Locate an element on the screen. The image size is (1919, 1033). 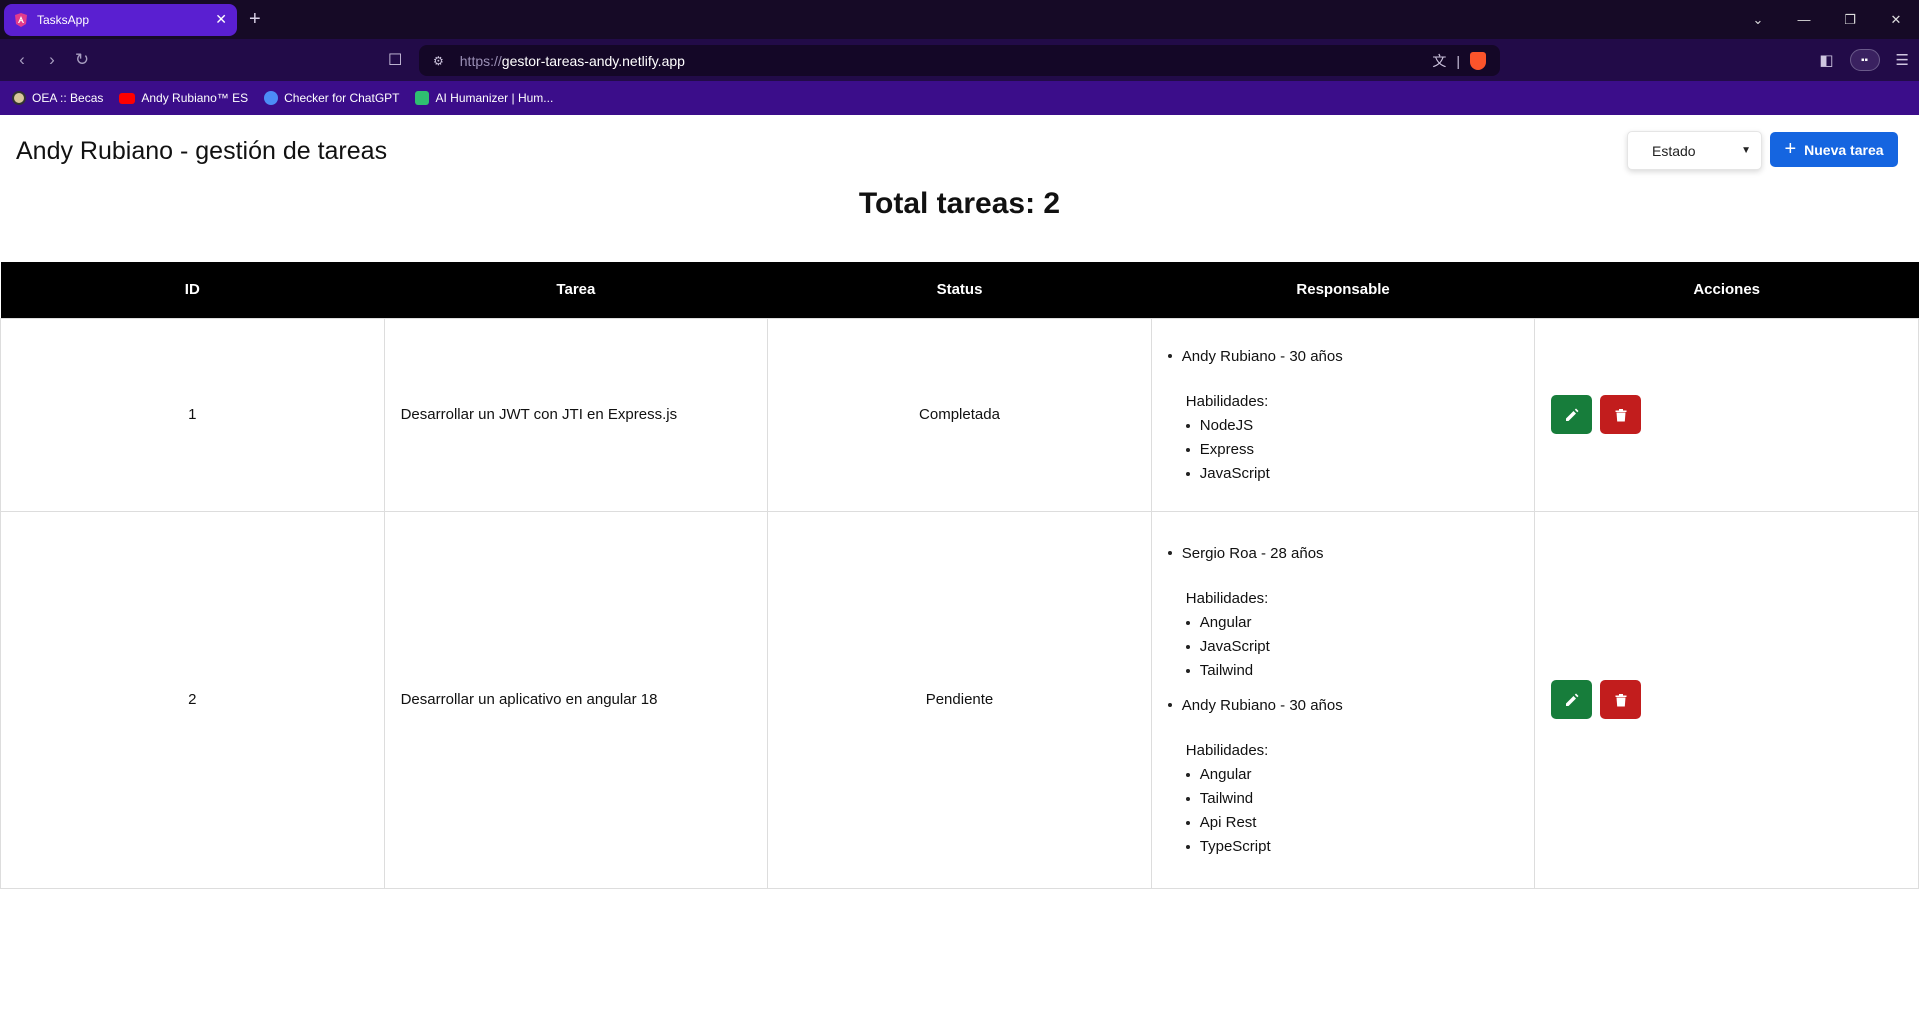
column-header-task: Tarea is located at coordinates (576, 290).